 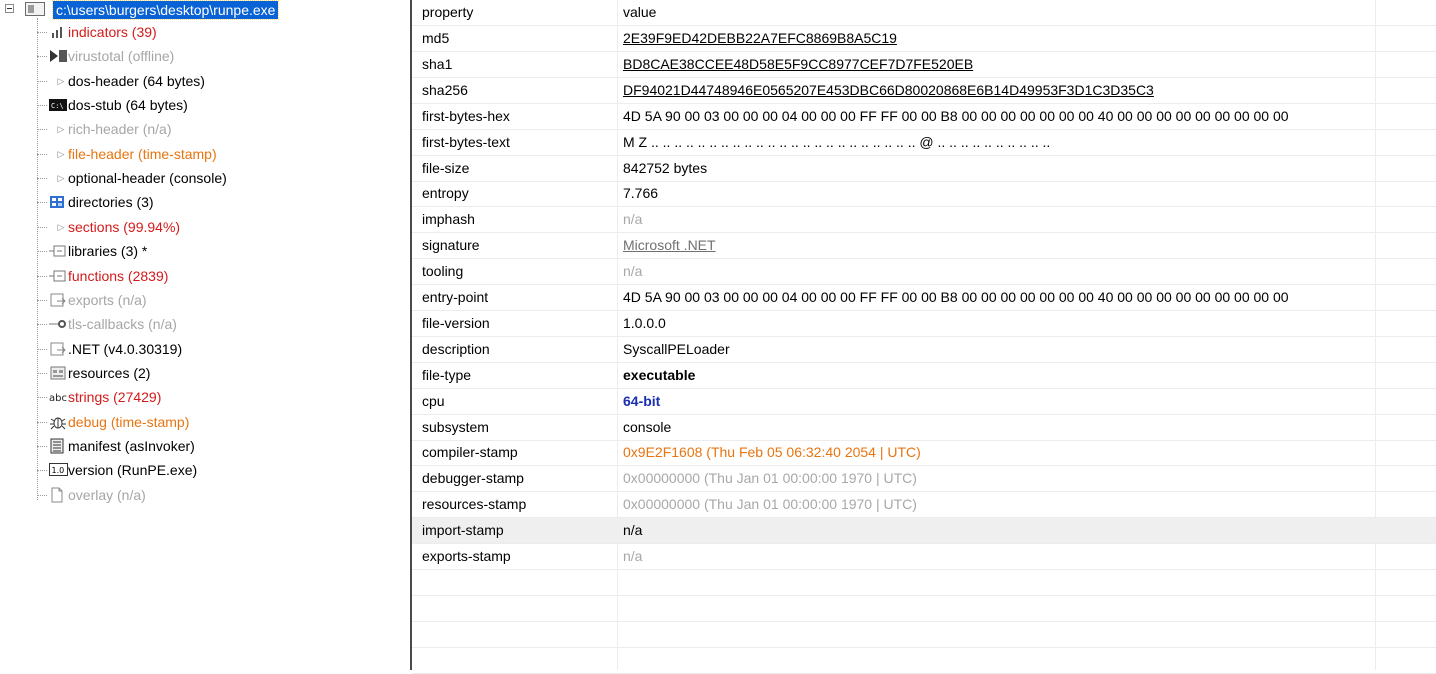 I want to click on property-cell: first-bytes-text, so click(x=466, y=141).